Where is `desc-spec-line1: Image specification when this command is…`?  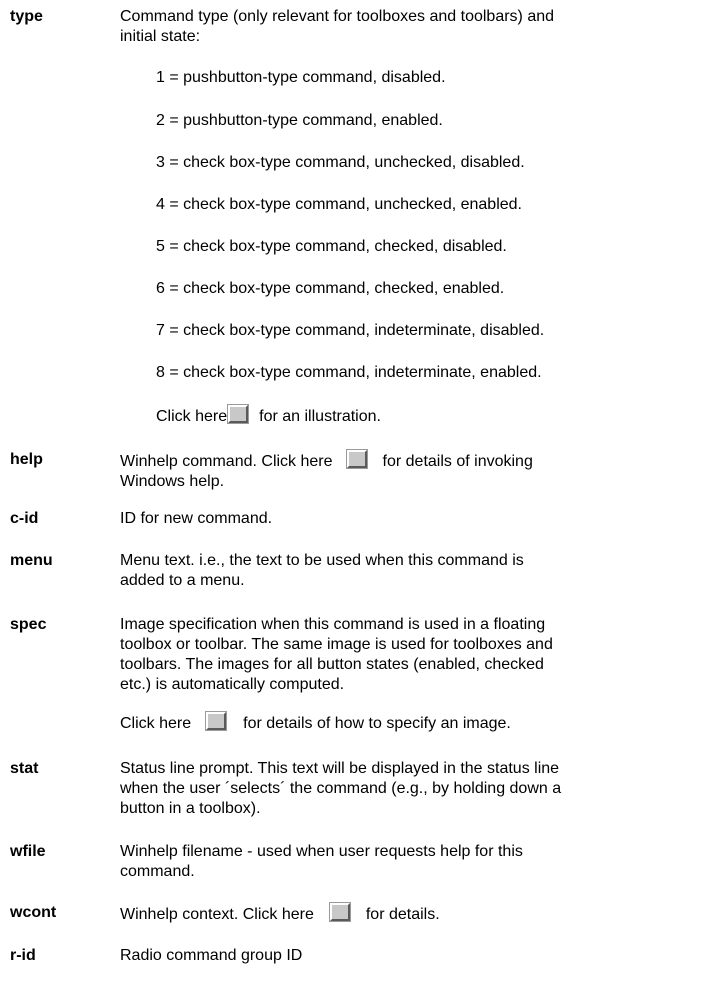 desc-spec-line1: Image specification when this command is… is located at coordinates (333, 624).